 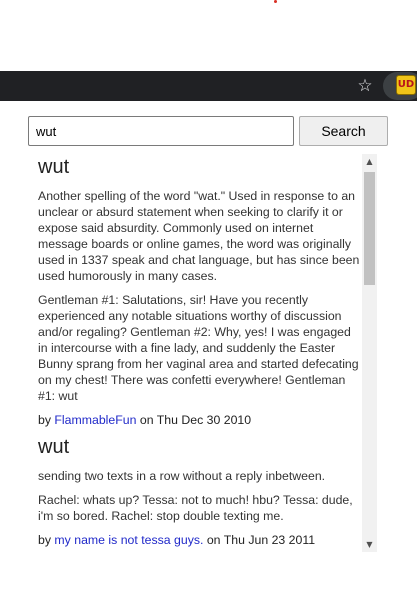 What do you see at coordinates (275, 1) in the screenshot?
I see `notification-dot` at bounding box center [275, 1].